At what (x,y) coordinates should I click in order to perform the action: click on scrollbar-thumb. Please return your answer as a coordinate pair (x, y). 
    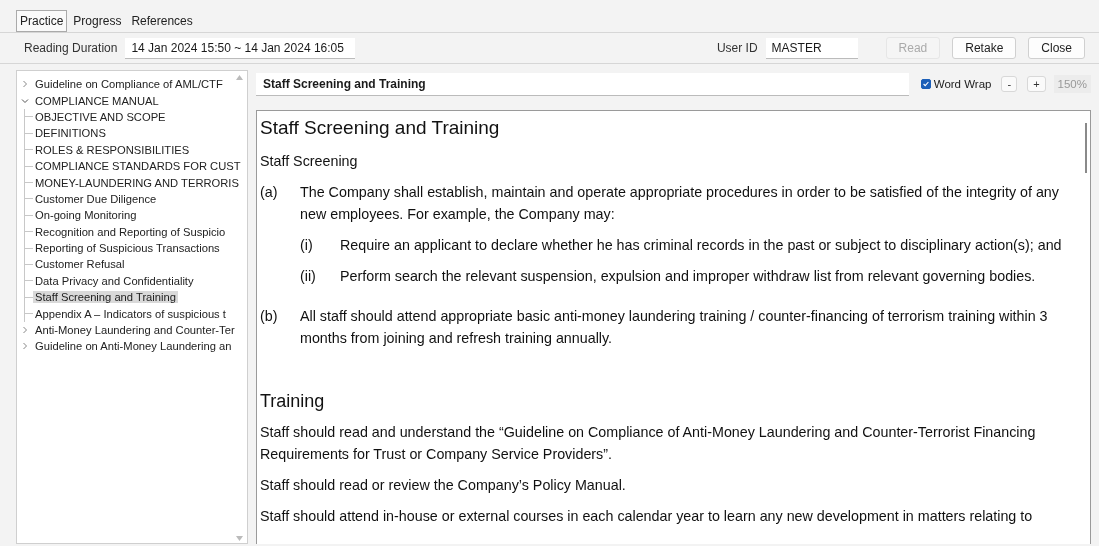
    Looking at the image, I should click on (1086, 148).